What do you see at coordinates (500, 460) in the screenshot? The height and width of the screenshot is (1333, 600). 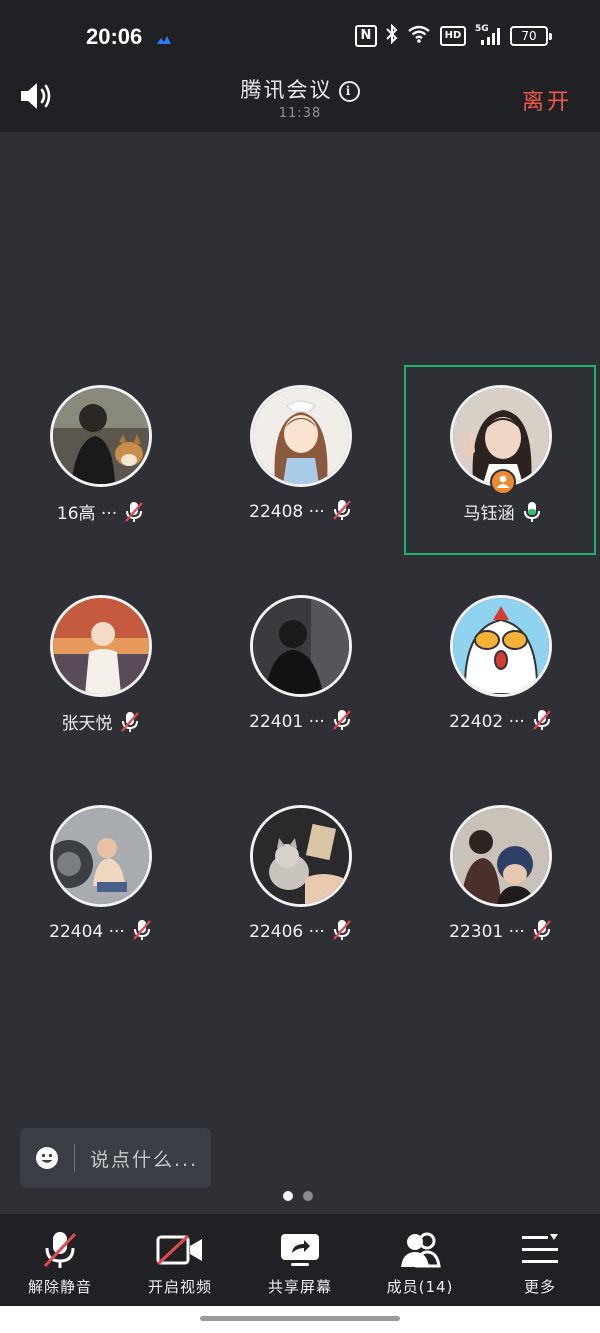 I see `participant-tile-speaking: 马钰涵` at bounding box center [500, 460].